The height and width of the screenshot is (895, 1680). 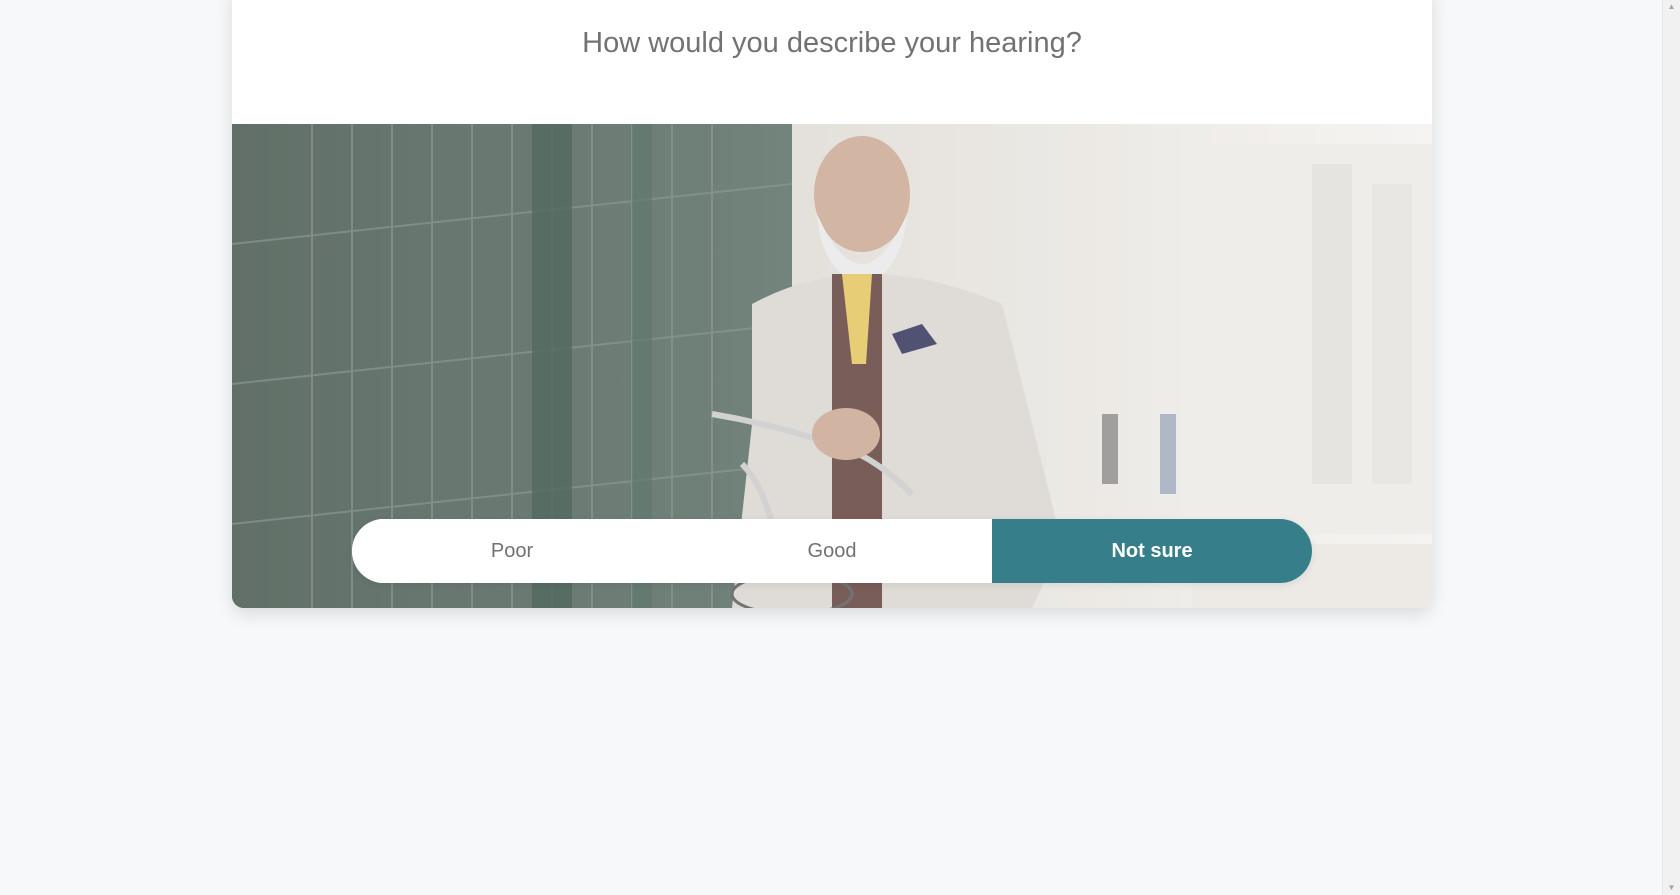 I want to click on answer-options: Poor Good Not sure, so click(x=832, y=551).